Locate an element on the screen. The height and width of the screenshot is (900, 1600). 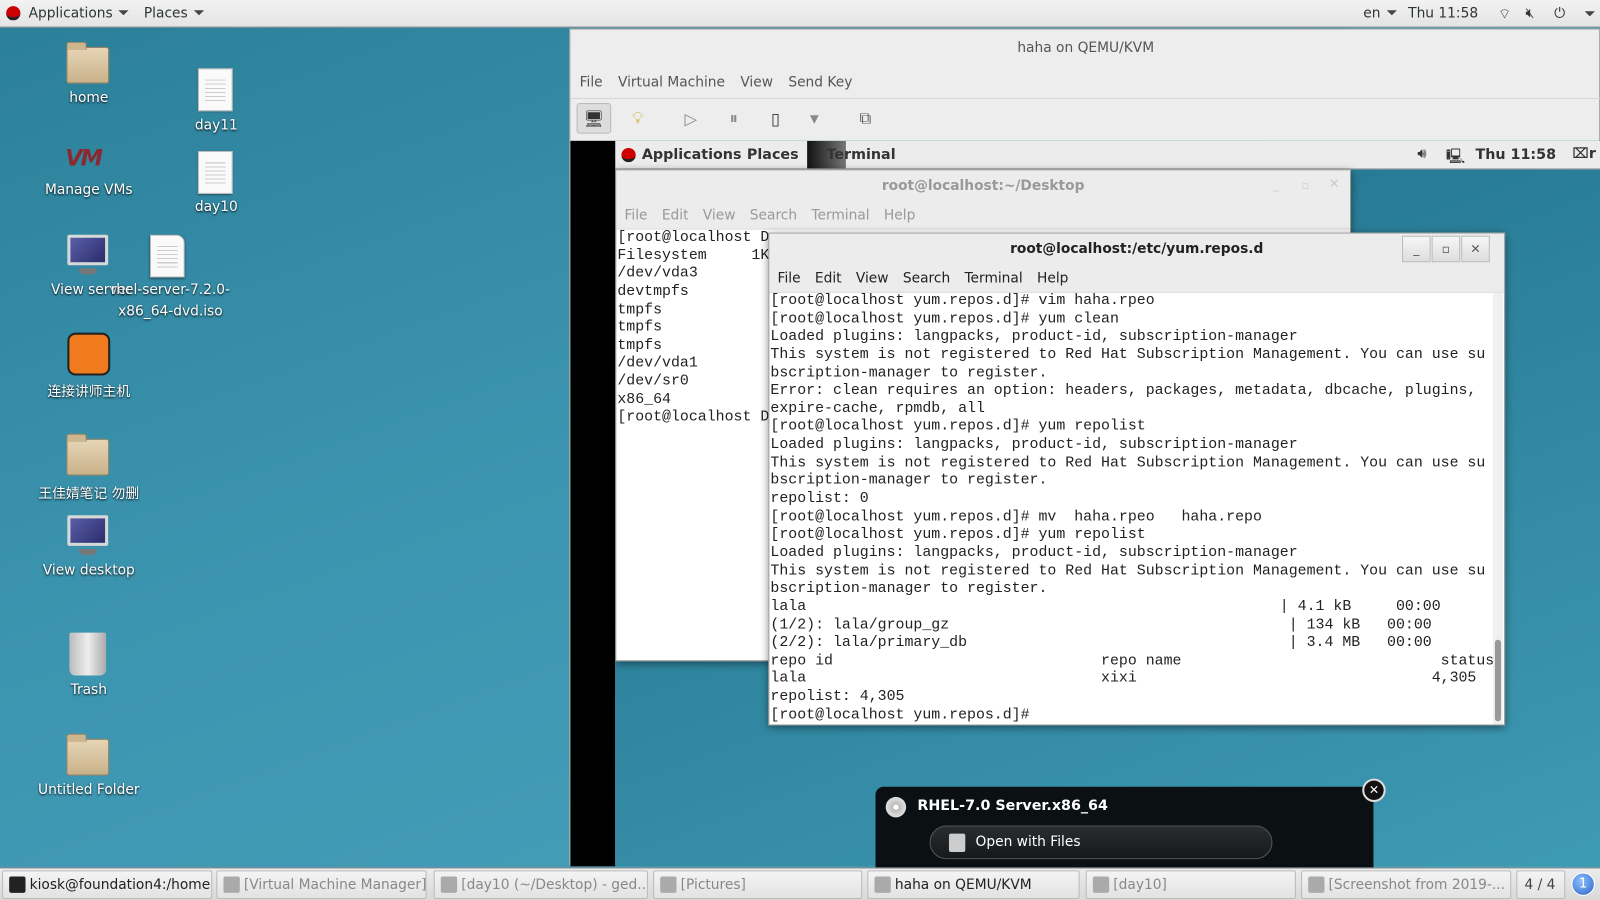
guest-volume-icon: 🔊︎ is located at coordinates (1421, 154).